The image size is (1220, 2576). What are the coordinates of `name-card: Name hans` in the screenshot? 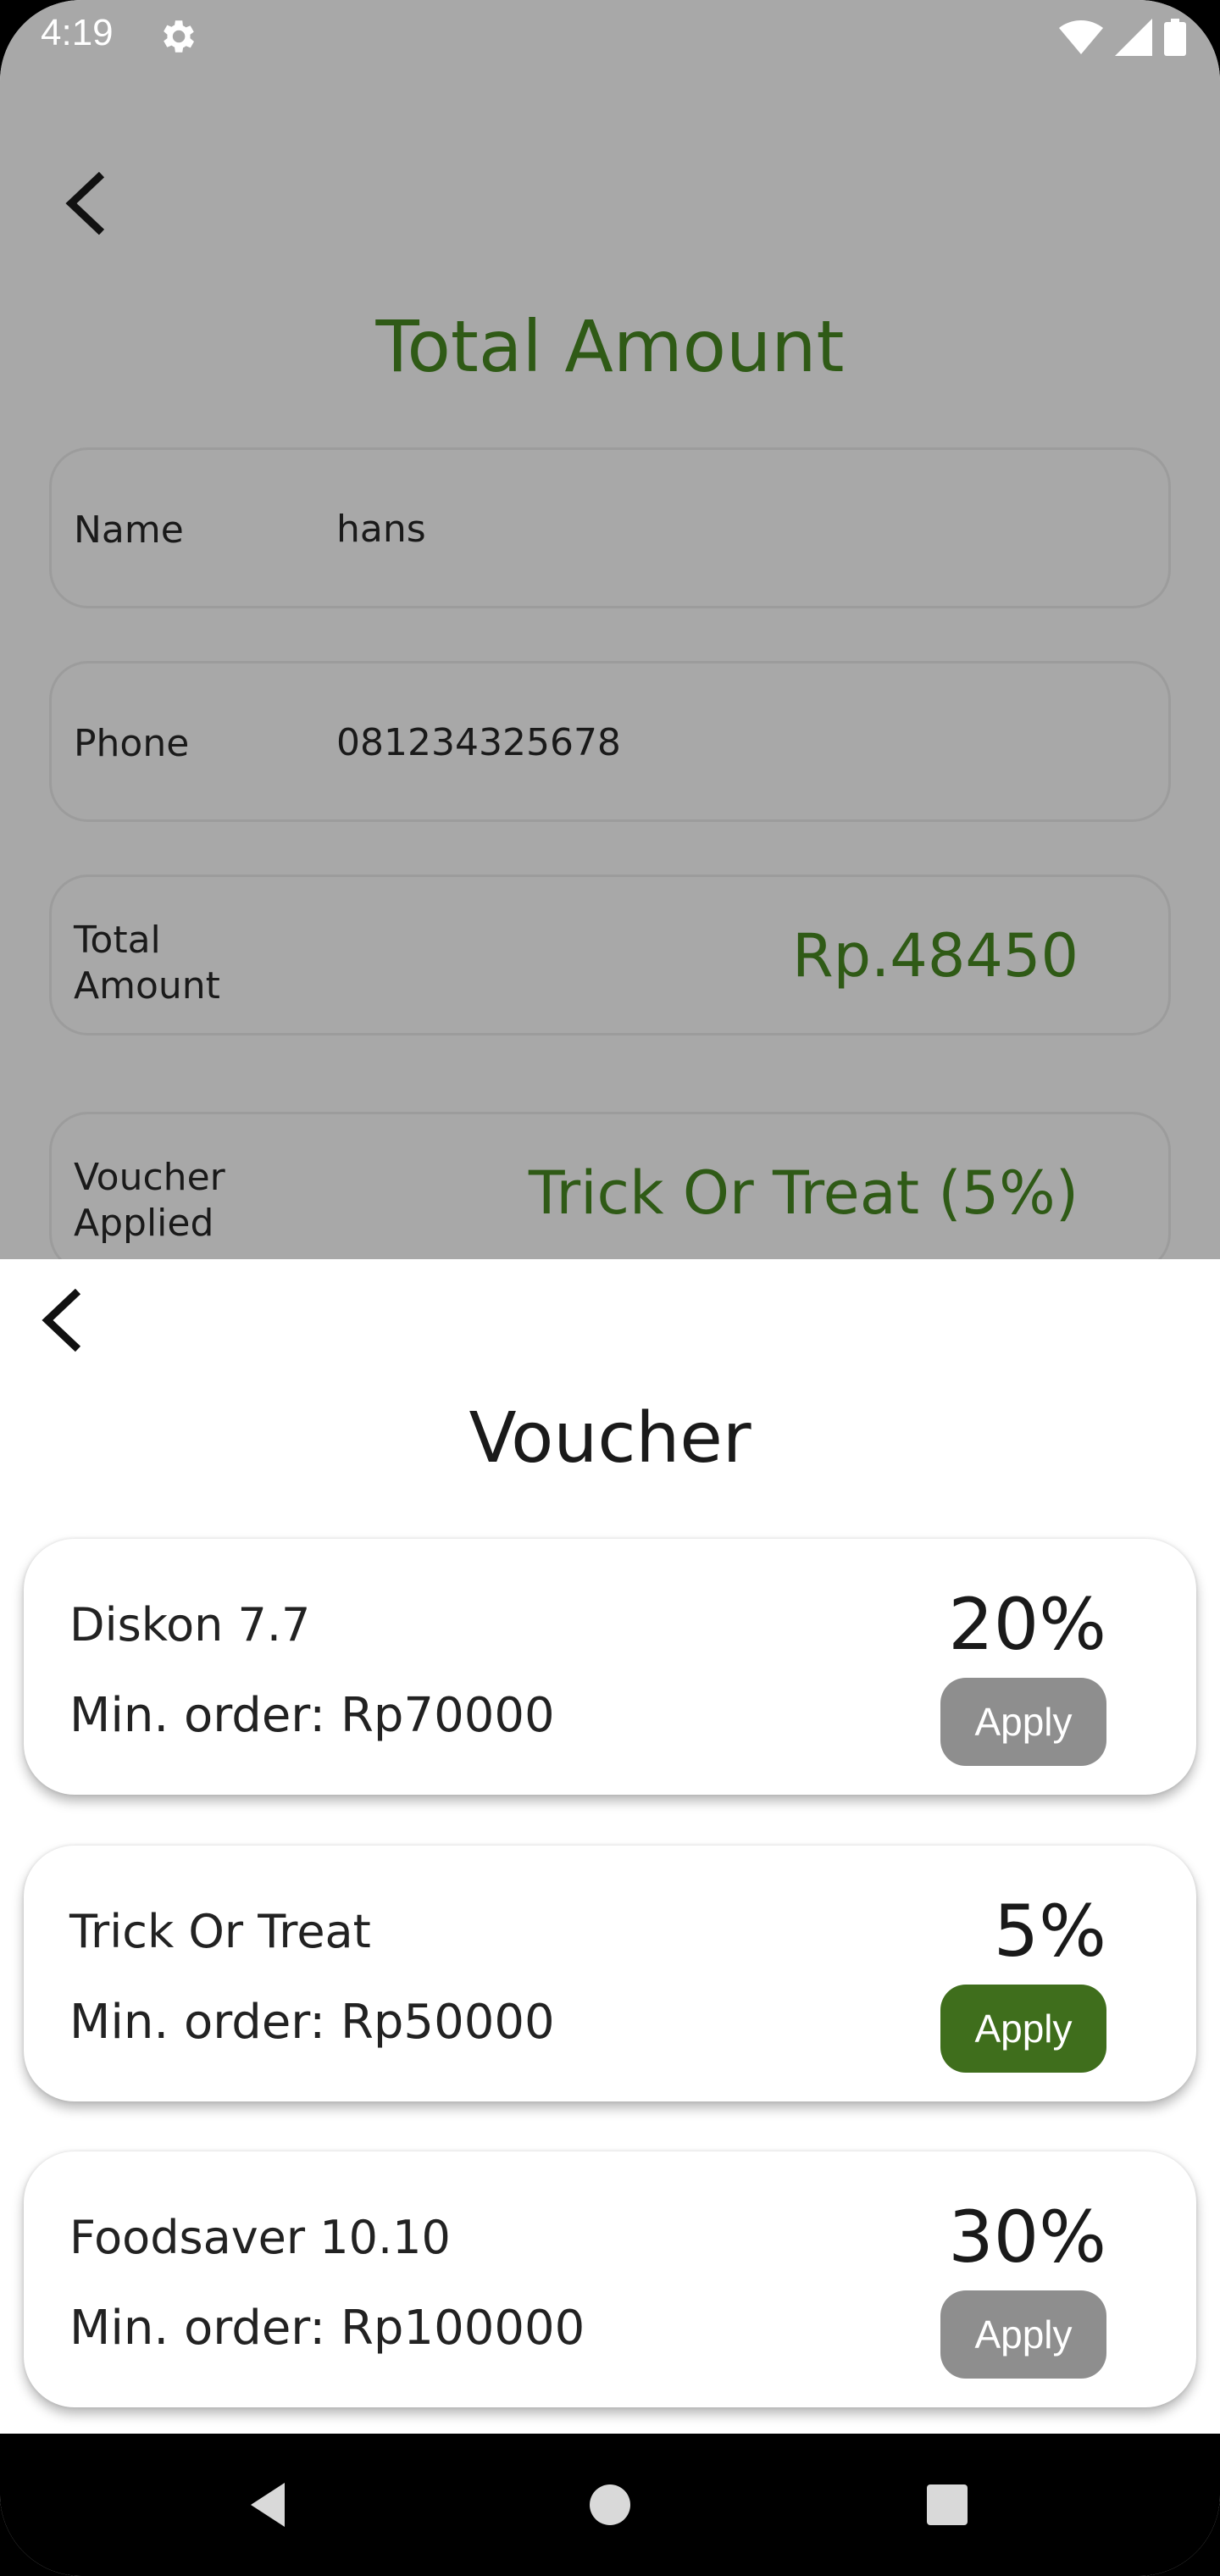 It's located at (610, 527).